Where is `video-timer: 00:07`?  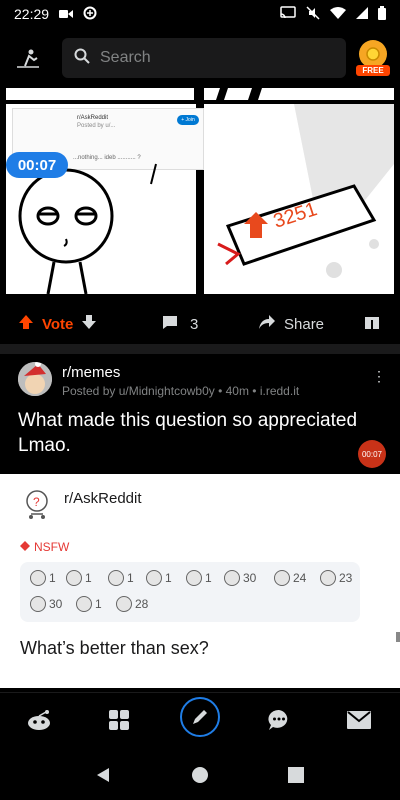 video-timer: 00:07 is located at coordinates (37, 165).